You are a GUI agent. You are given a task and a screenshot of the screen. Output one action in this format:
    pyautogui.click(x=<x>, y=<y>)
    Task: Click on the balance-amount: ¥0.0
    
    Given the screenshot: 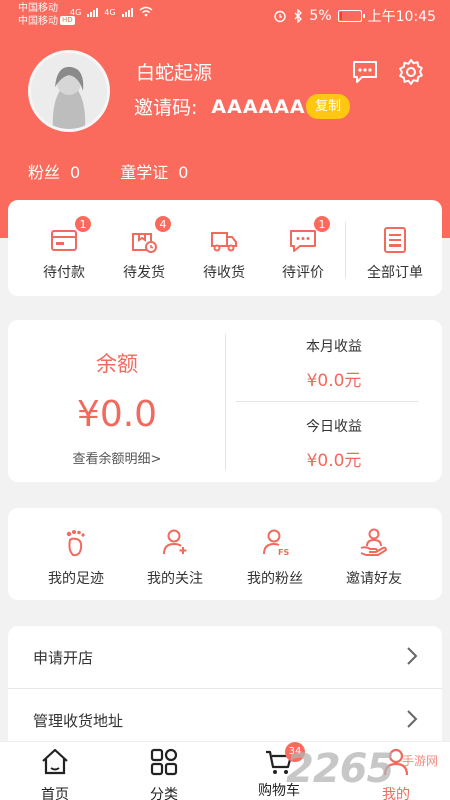 What is the action you would take?
    pyautogui.click(x=117, y=414)
    